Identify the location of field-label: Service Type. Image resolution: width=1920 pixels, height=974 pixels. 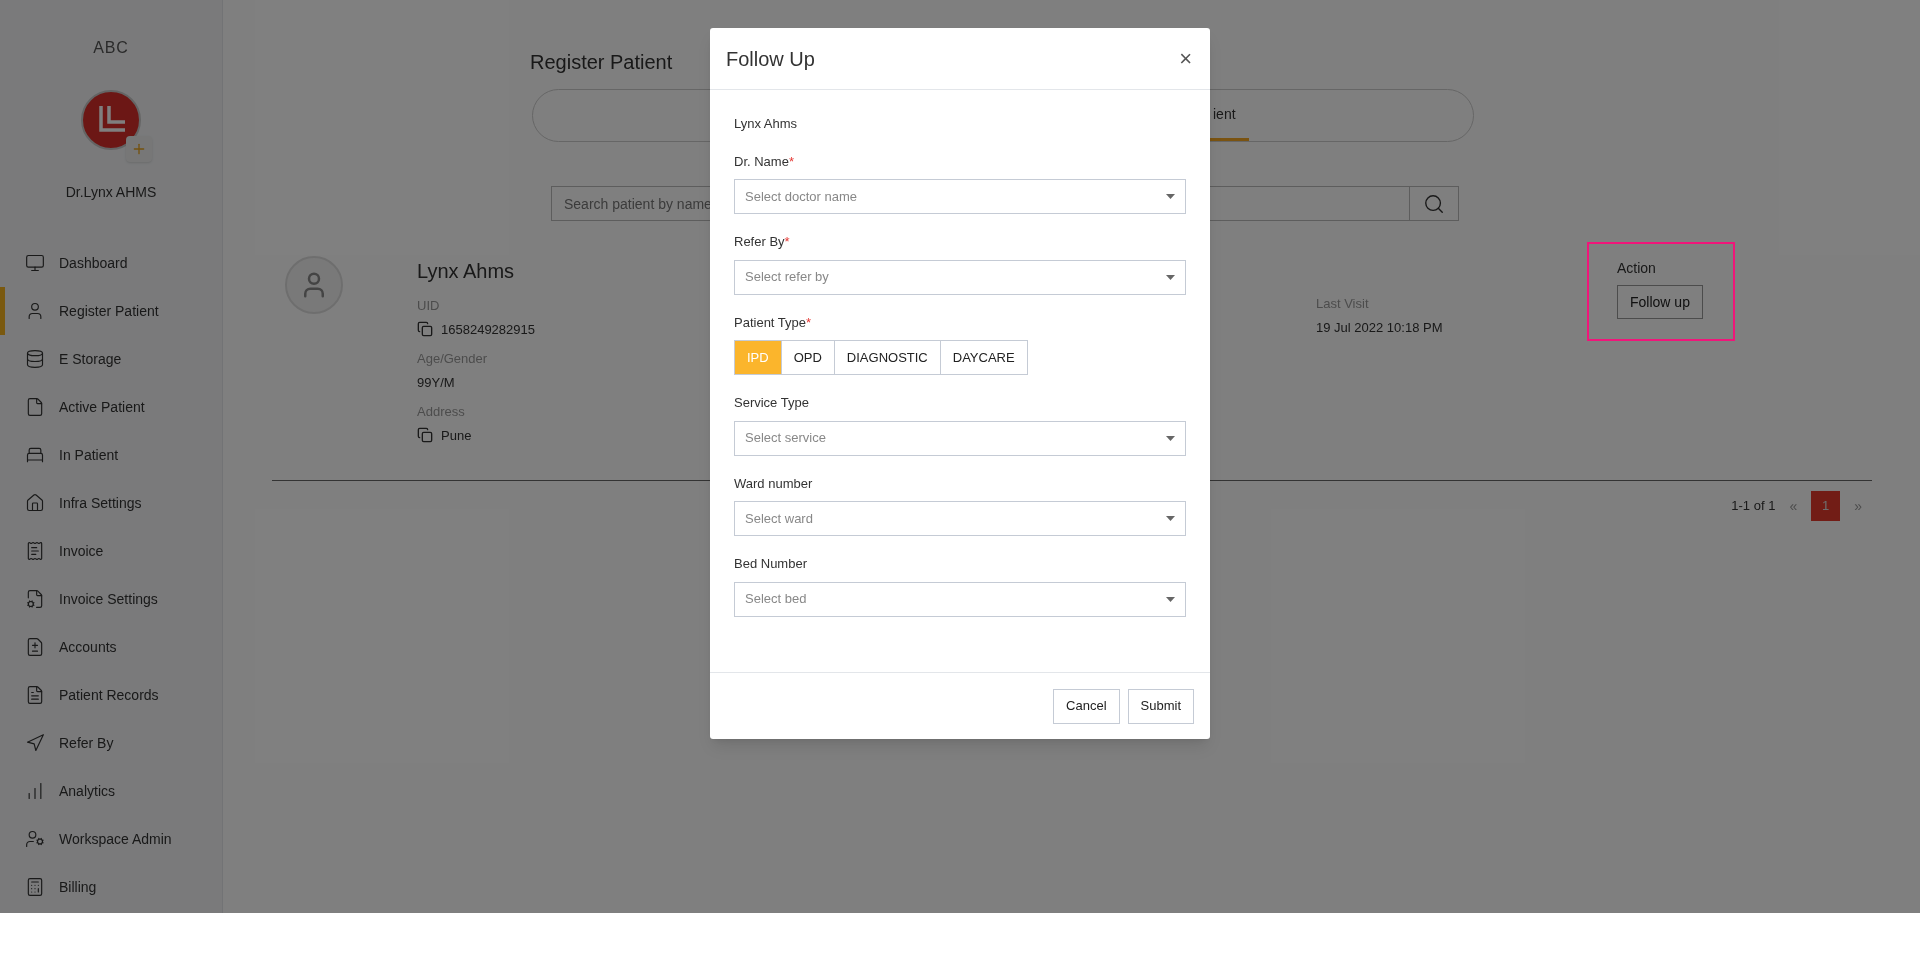
(771, 403).